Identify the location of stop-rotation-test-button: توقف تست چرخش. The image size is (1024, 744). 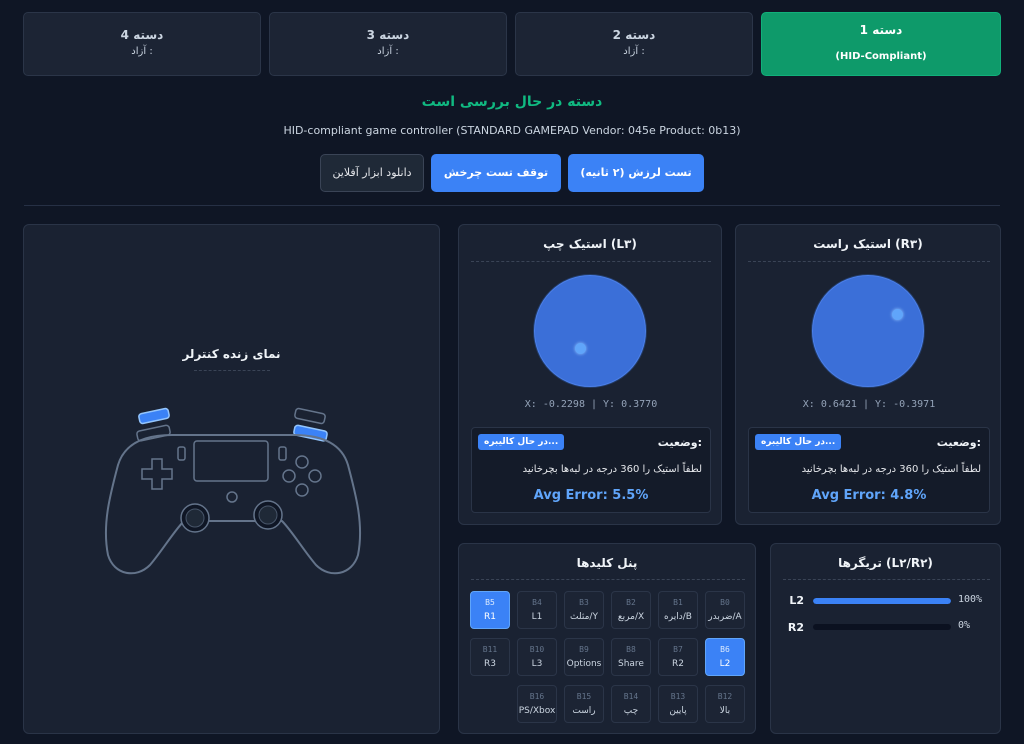
(496, 173).